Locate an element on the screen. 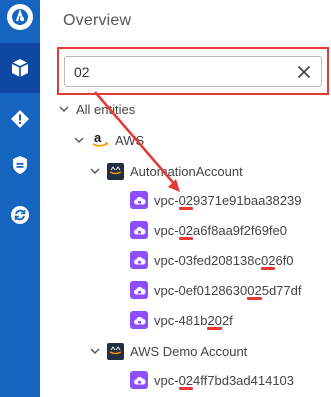 This screenshot has height=397, width=331. vpc-label: vpc-03fed208138c026f0 is located at coordinates (224, 261).